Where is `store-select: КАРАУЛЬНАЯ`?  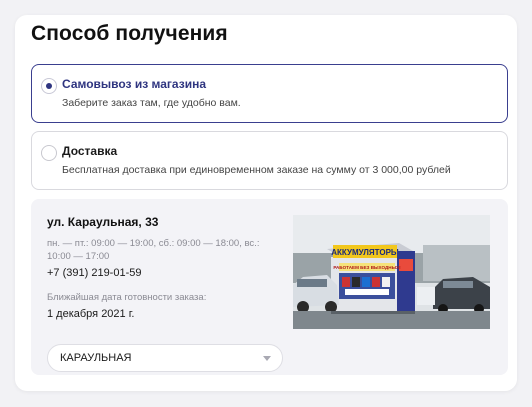
store-select: КАРАУЛЬНАЯ is located at coordinates (165, 358).